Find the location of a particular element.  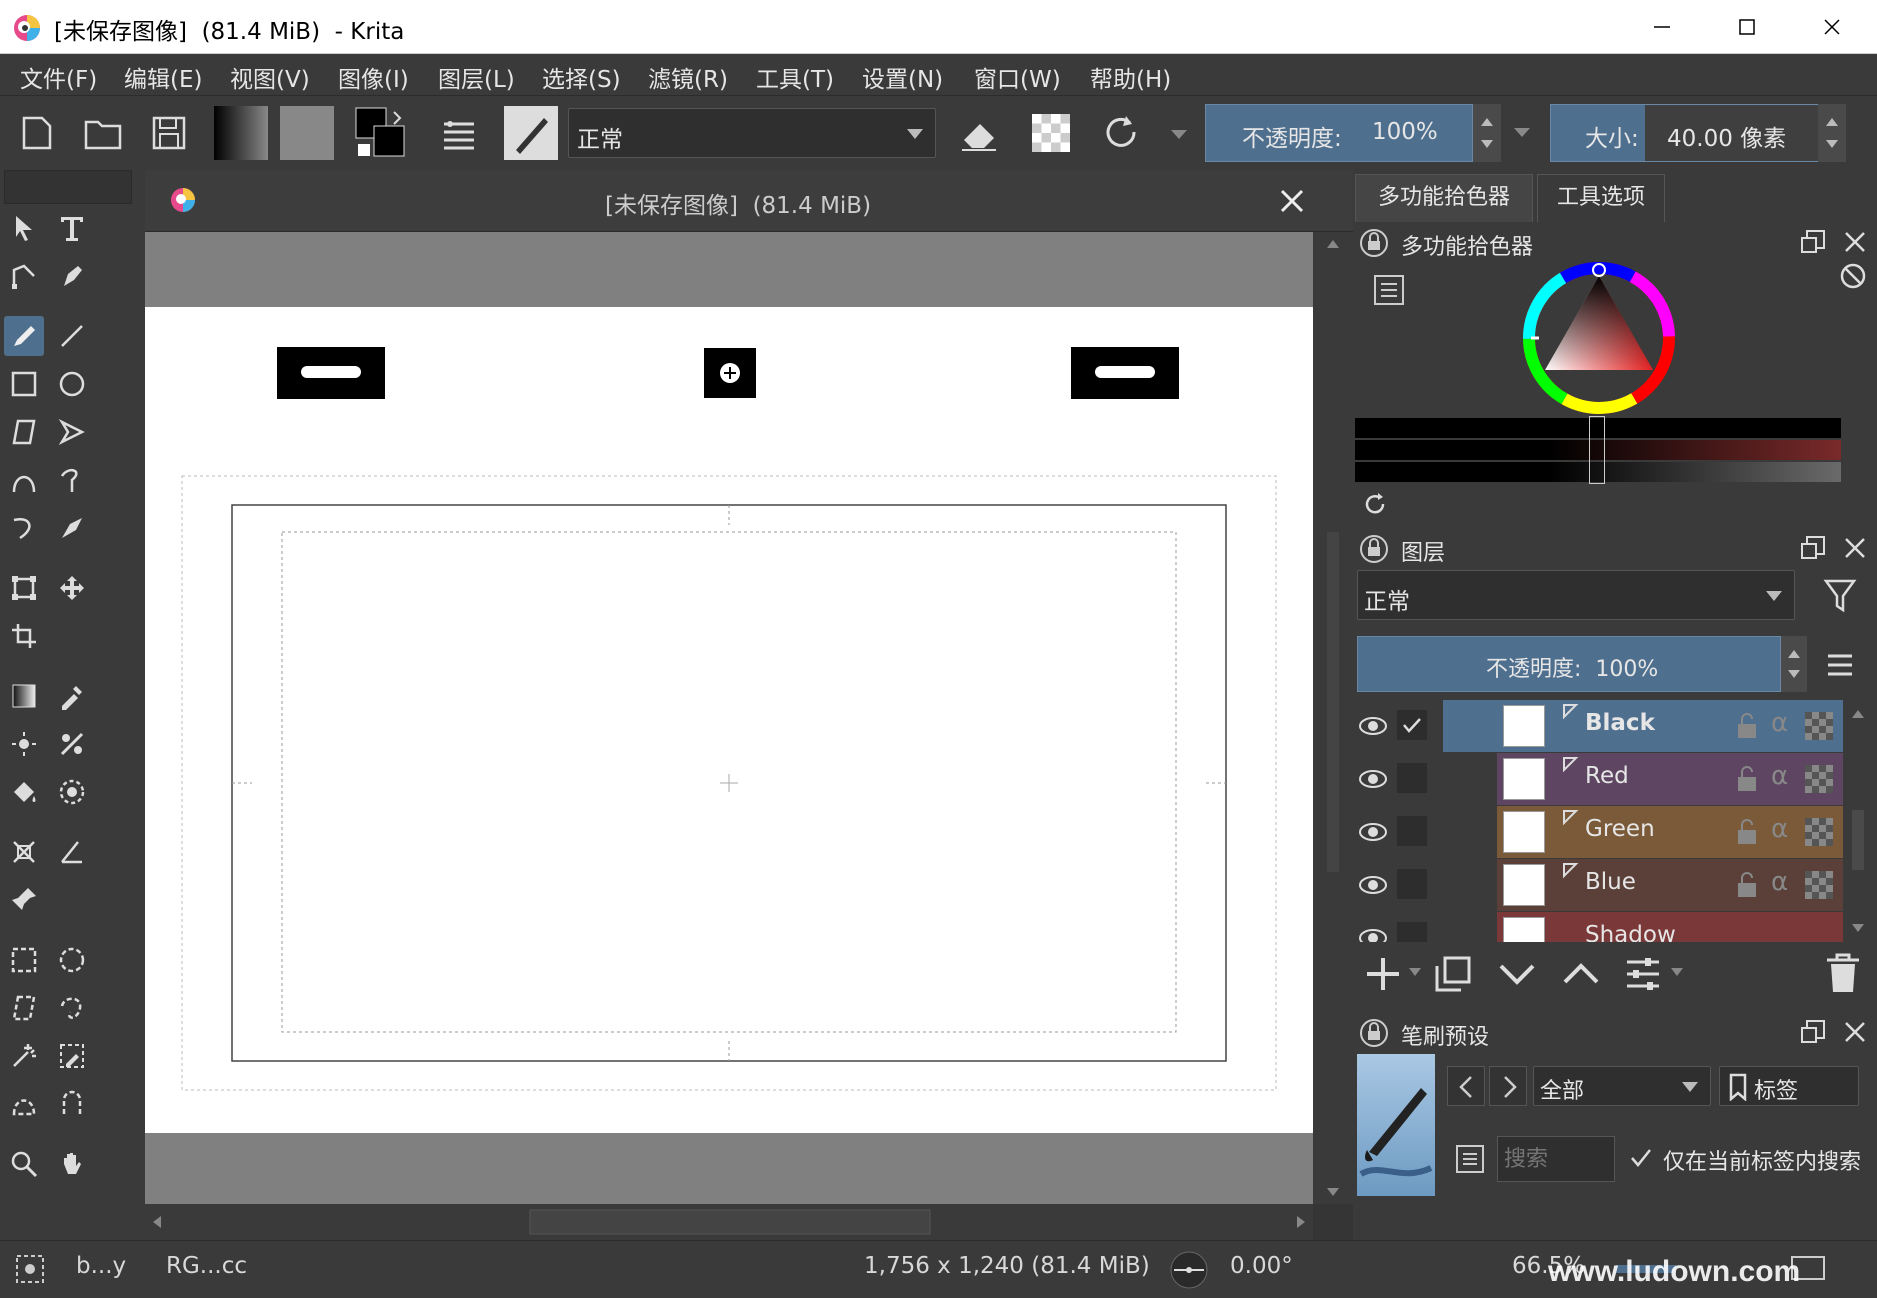

horizontal-scrollbar is located at coordinates (729, 1222).